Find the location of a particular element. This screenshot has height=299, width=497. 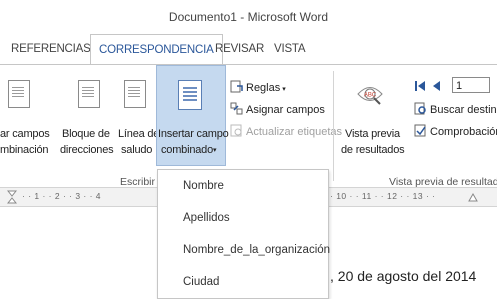

rules-icon is located at coordinates (236, 86).